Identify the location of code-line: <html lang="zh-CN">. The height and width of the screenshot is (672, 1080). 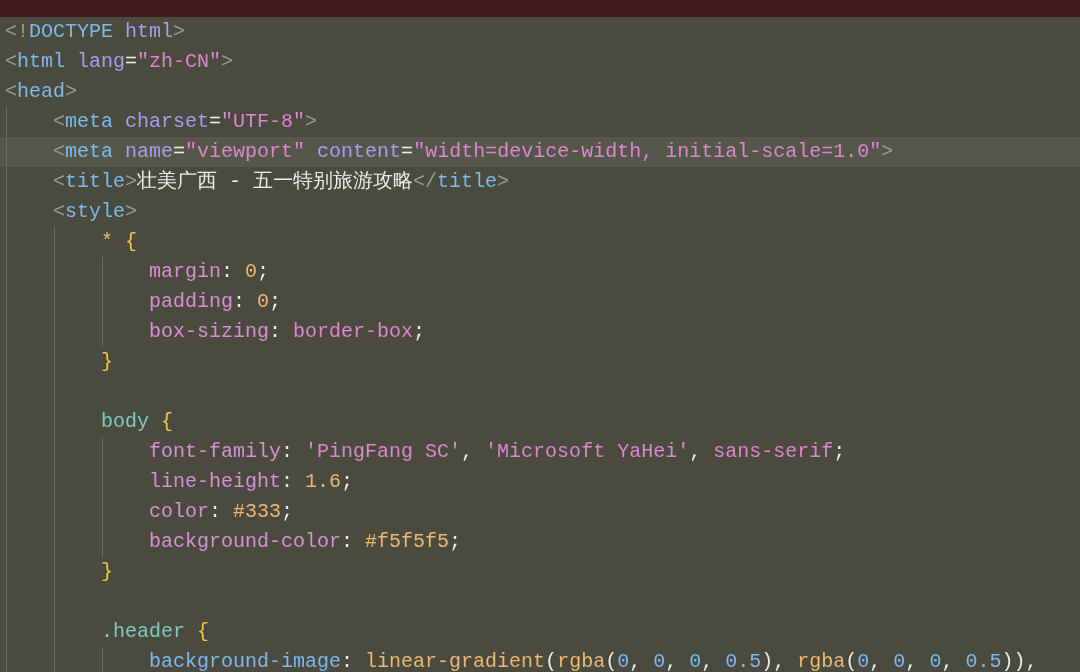
(119, 62).